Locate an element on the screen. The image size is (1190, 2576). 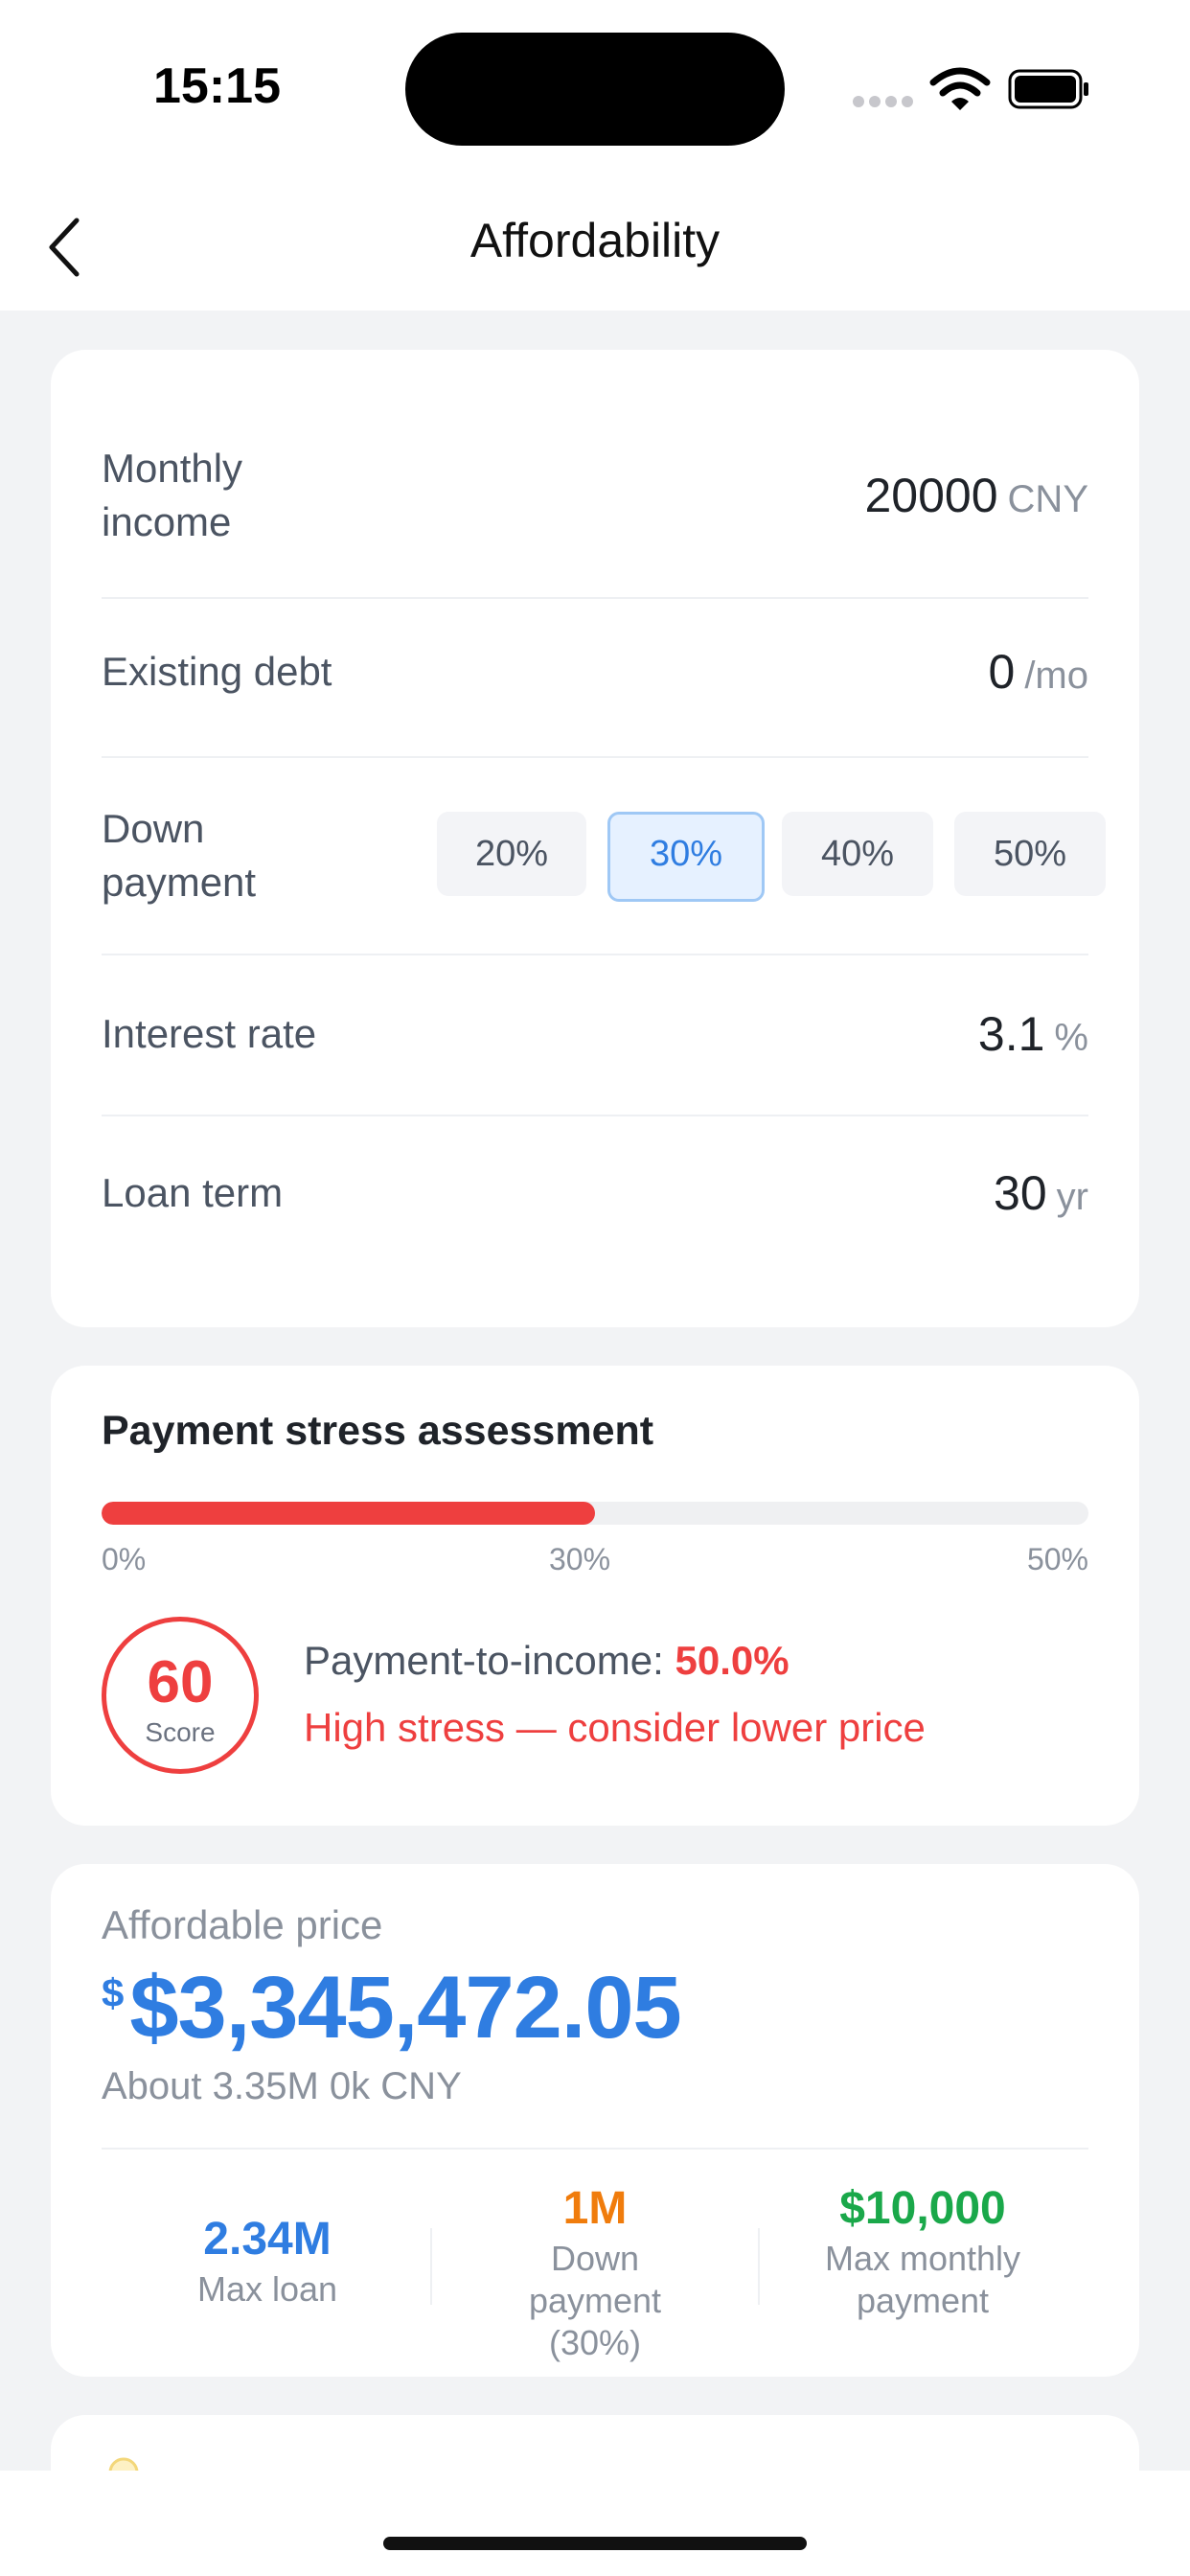
page-title: Affordability is located at coordinates (595, 240).